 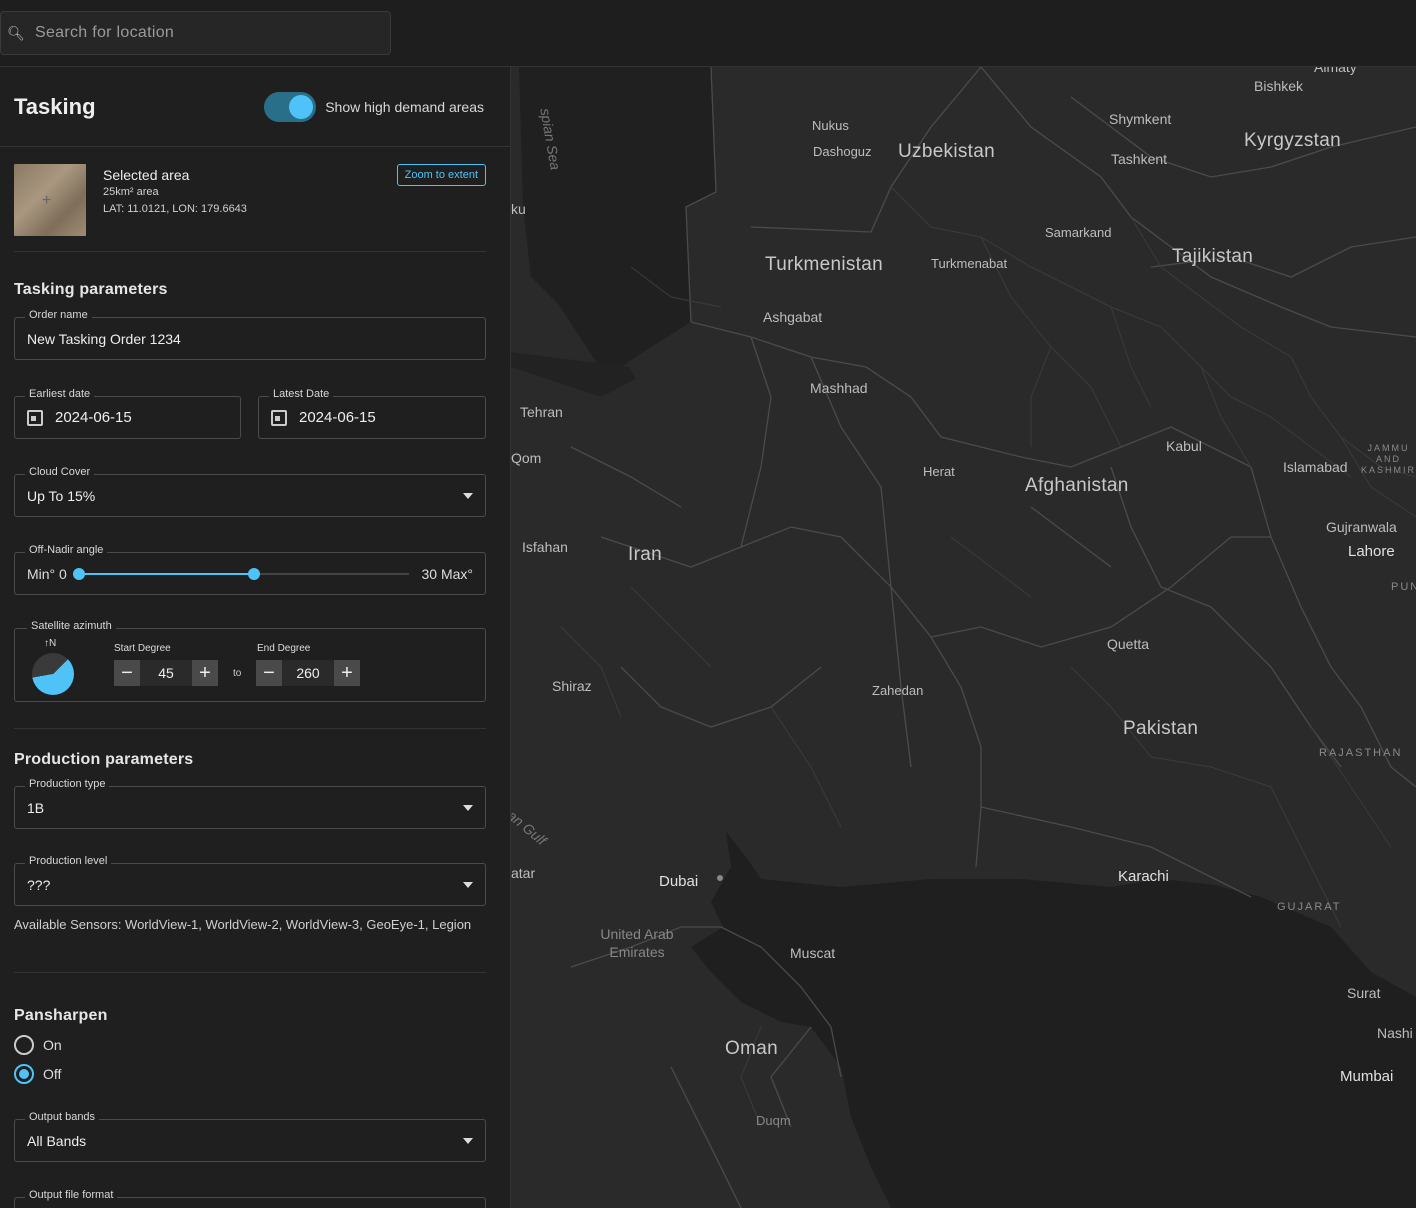 What do you see at coordinates (237, 673) in the screenshot?
I see `to-label: to` at bounding box center [237, 673].